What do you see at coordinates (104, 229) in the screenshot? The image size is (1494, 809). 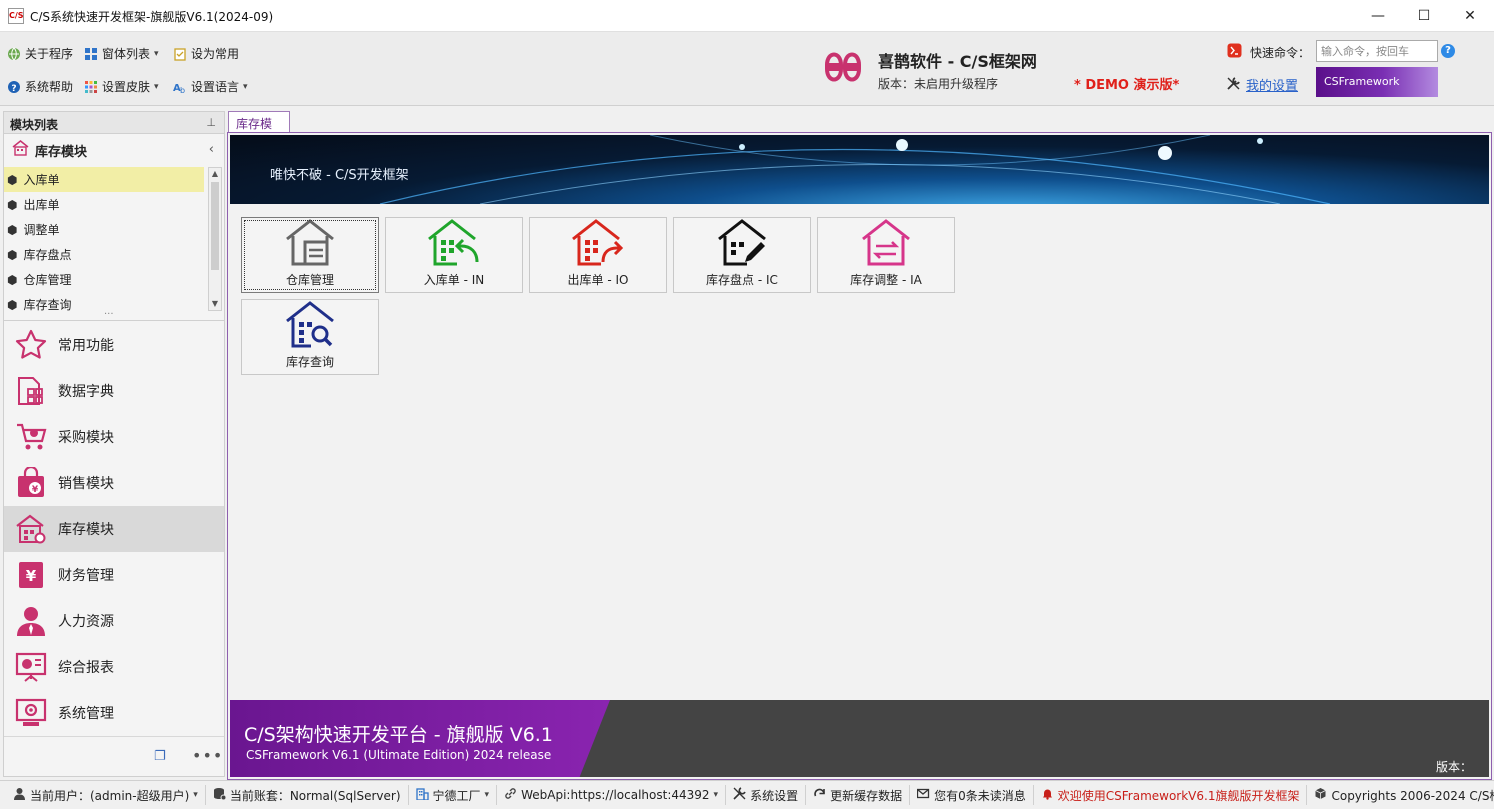 I see `sidebar-item-adjust: ⬢ 调整单` at bounding box center [104, 229].